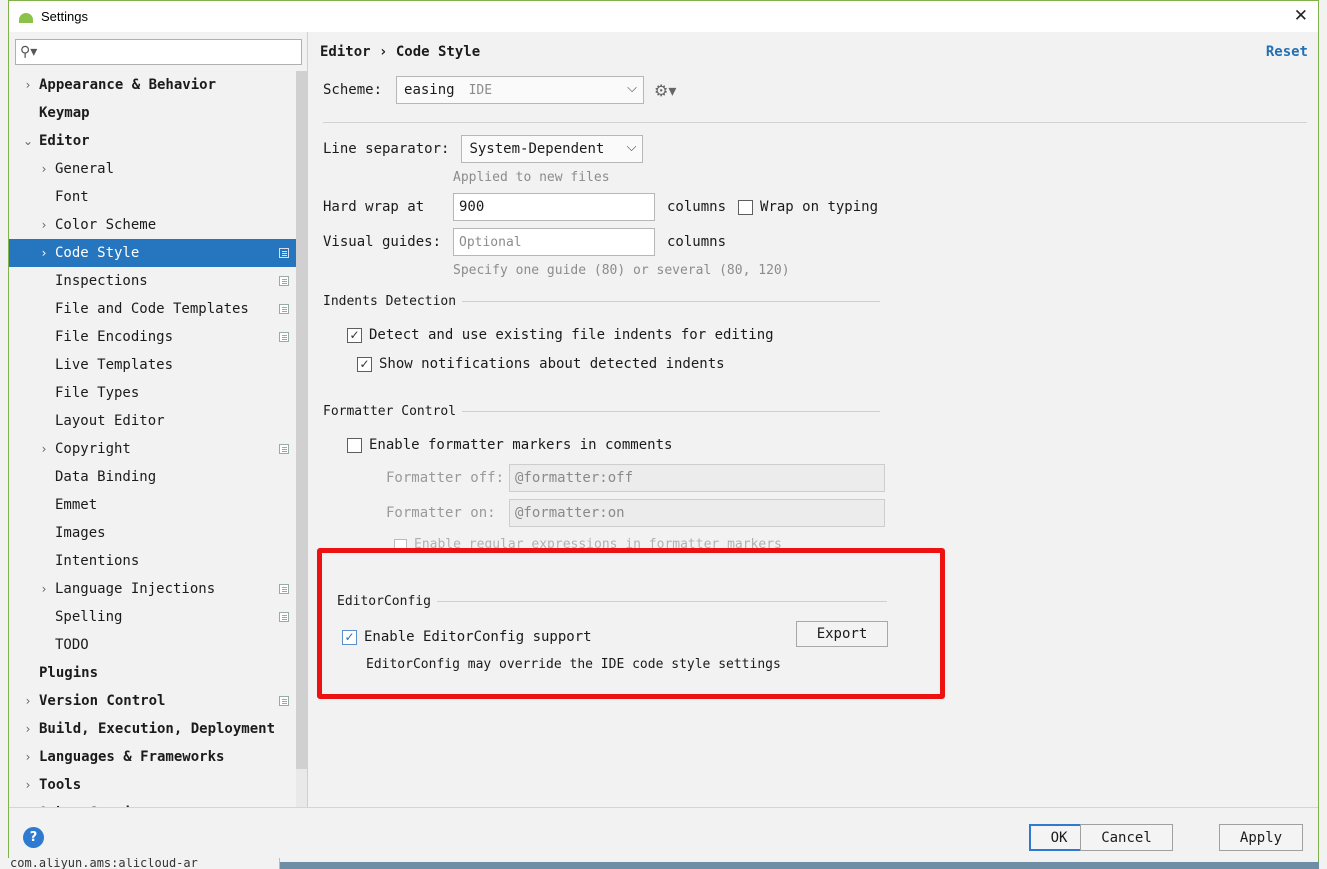 This screenshot has height=869, width=1327. What do you see at coordinates (815, 122) in the screenshot?
I see `divider` at bounding box center [815, 122].